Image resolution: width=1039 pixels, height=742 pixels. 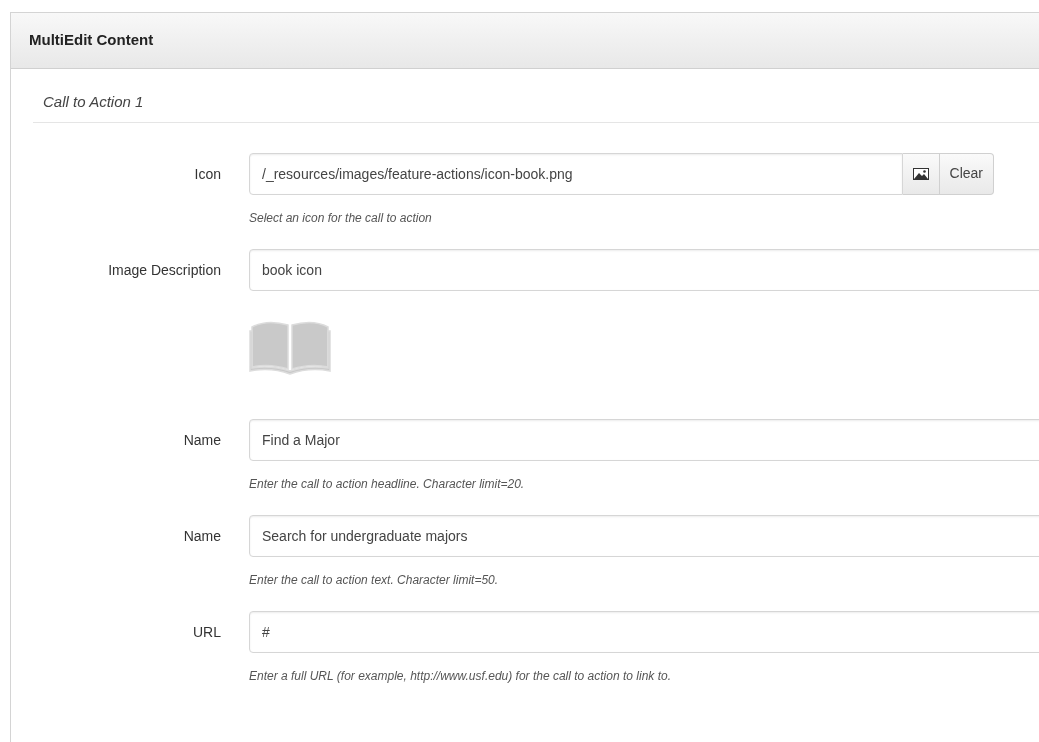 I want to click on input-field: #, so click(x=644, y=631).